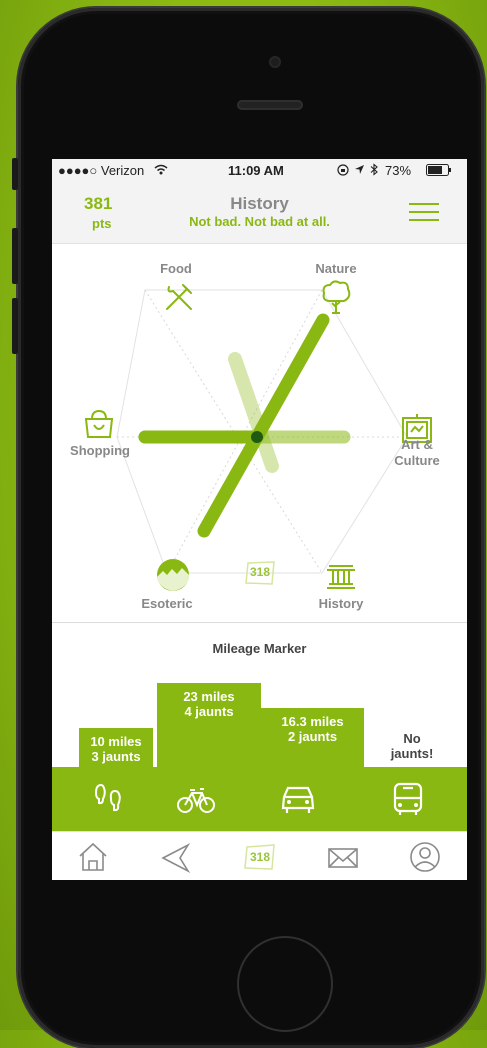  What do you see at coordinates (177, 857) in the screenshot?
I see `compass-arrow-icon` at bounding box center [177, 857].